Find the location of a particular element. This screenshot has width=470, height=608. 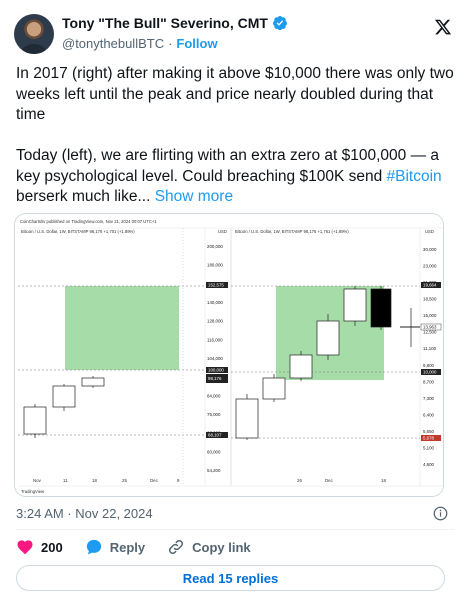

left-axis-tick-label: 140,000 is located at coordinates (215, 302).